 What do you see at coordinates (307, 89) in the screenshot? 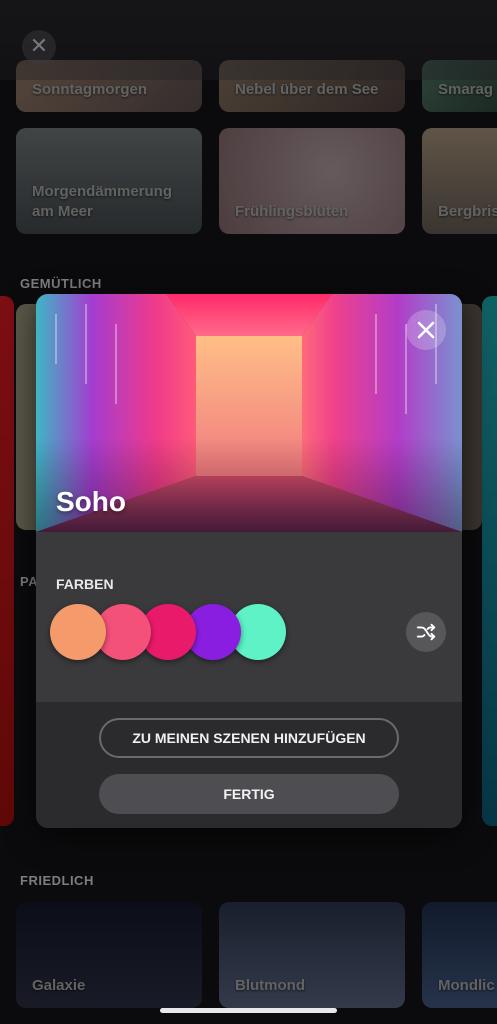
I see `tile-label: Nebel über dem See` at bounding box center [307, 89].